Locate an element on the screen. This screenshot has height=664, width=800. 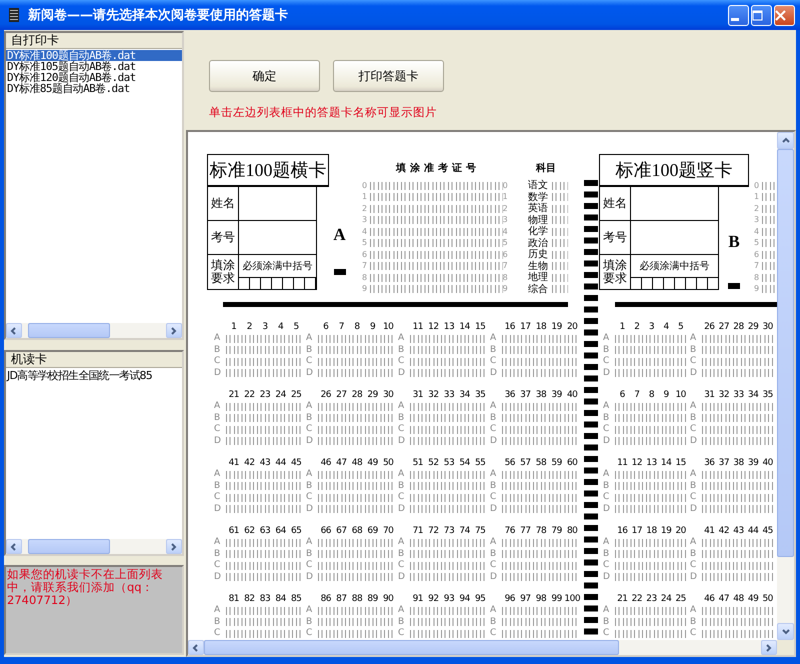
question-number: 10 is located at coordinates (388, 327).